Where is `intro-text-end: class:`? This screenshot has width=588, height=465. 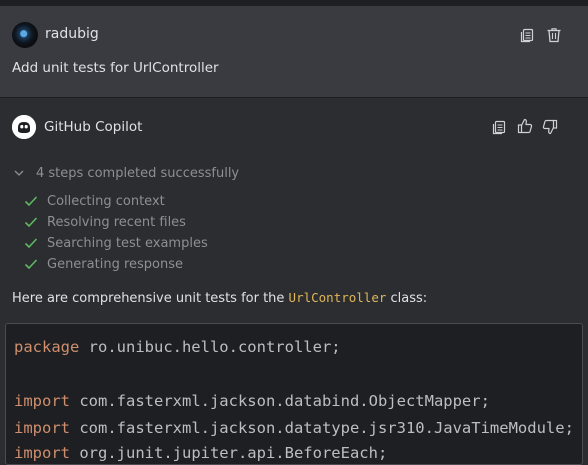 intro-text-end: class: is located at coordinates (407, 298).